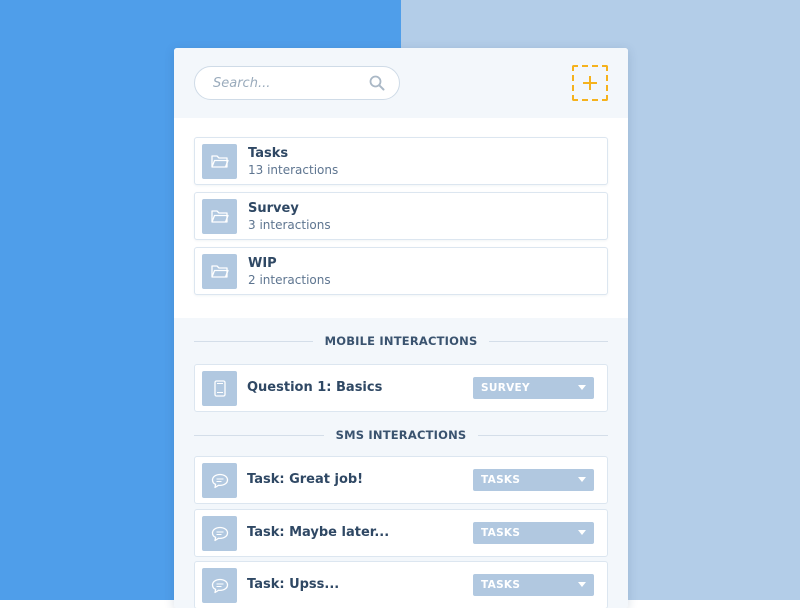  What do you see at coordinates (262, 263) in the screenshot?
I see `folder-name: WIP` at bounding box center [262, 263].